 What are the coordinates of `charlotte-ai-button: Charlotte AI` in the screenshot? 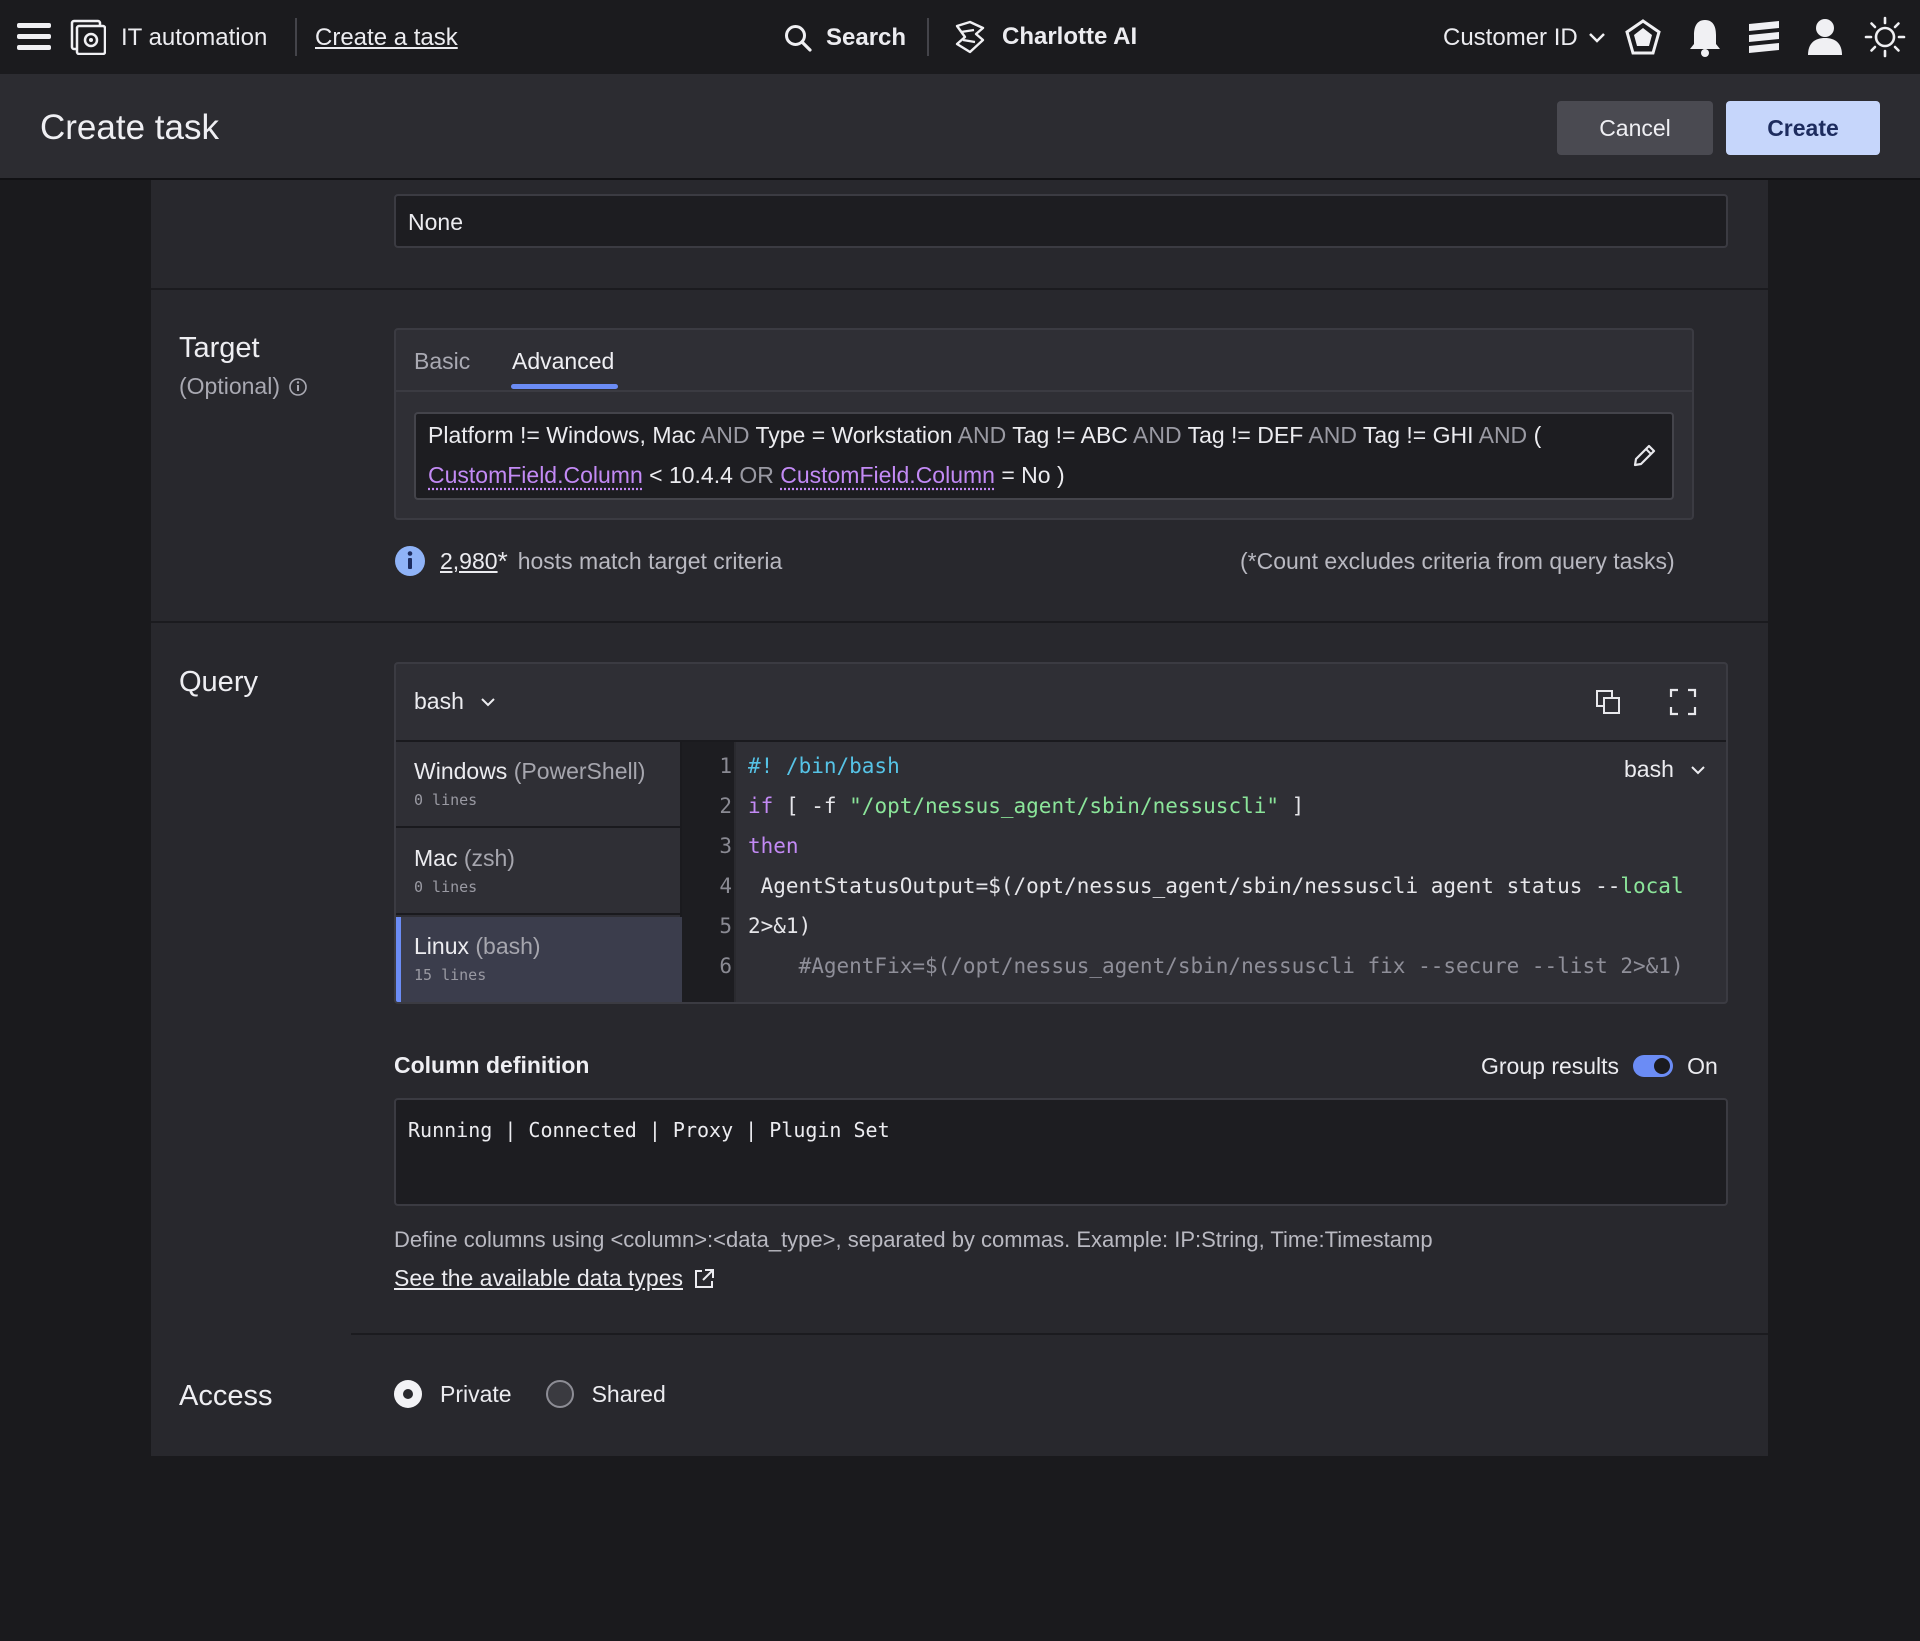 It's located at (1045, 37).